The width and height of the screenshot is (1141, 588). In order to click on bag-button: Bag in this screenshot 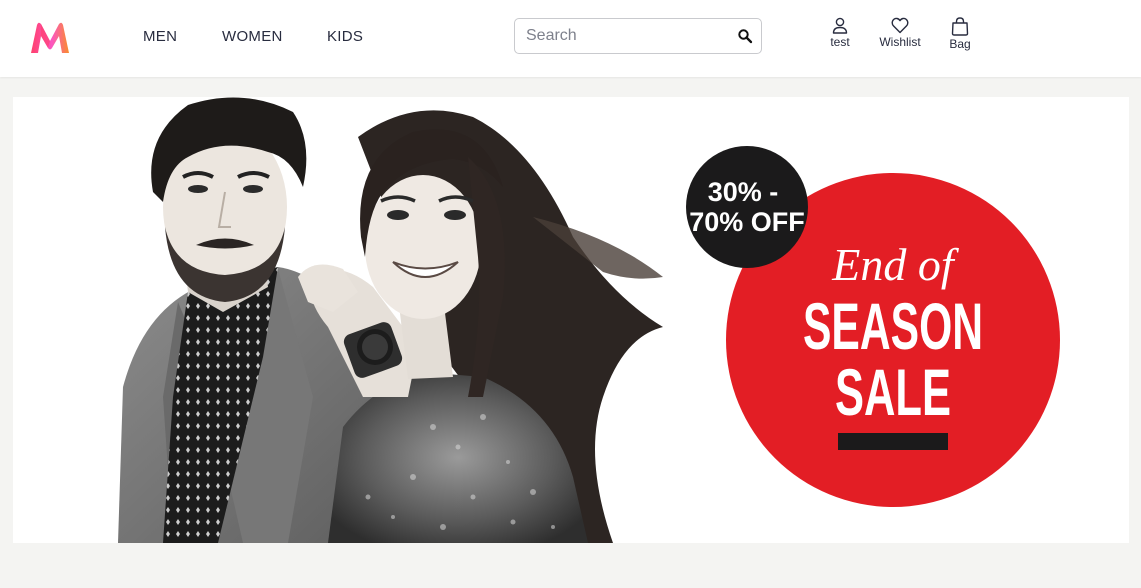, I will do `click(960, 34)`.